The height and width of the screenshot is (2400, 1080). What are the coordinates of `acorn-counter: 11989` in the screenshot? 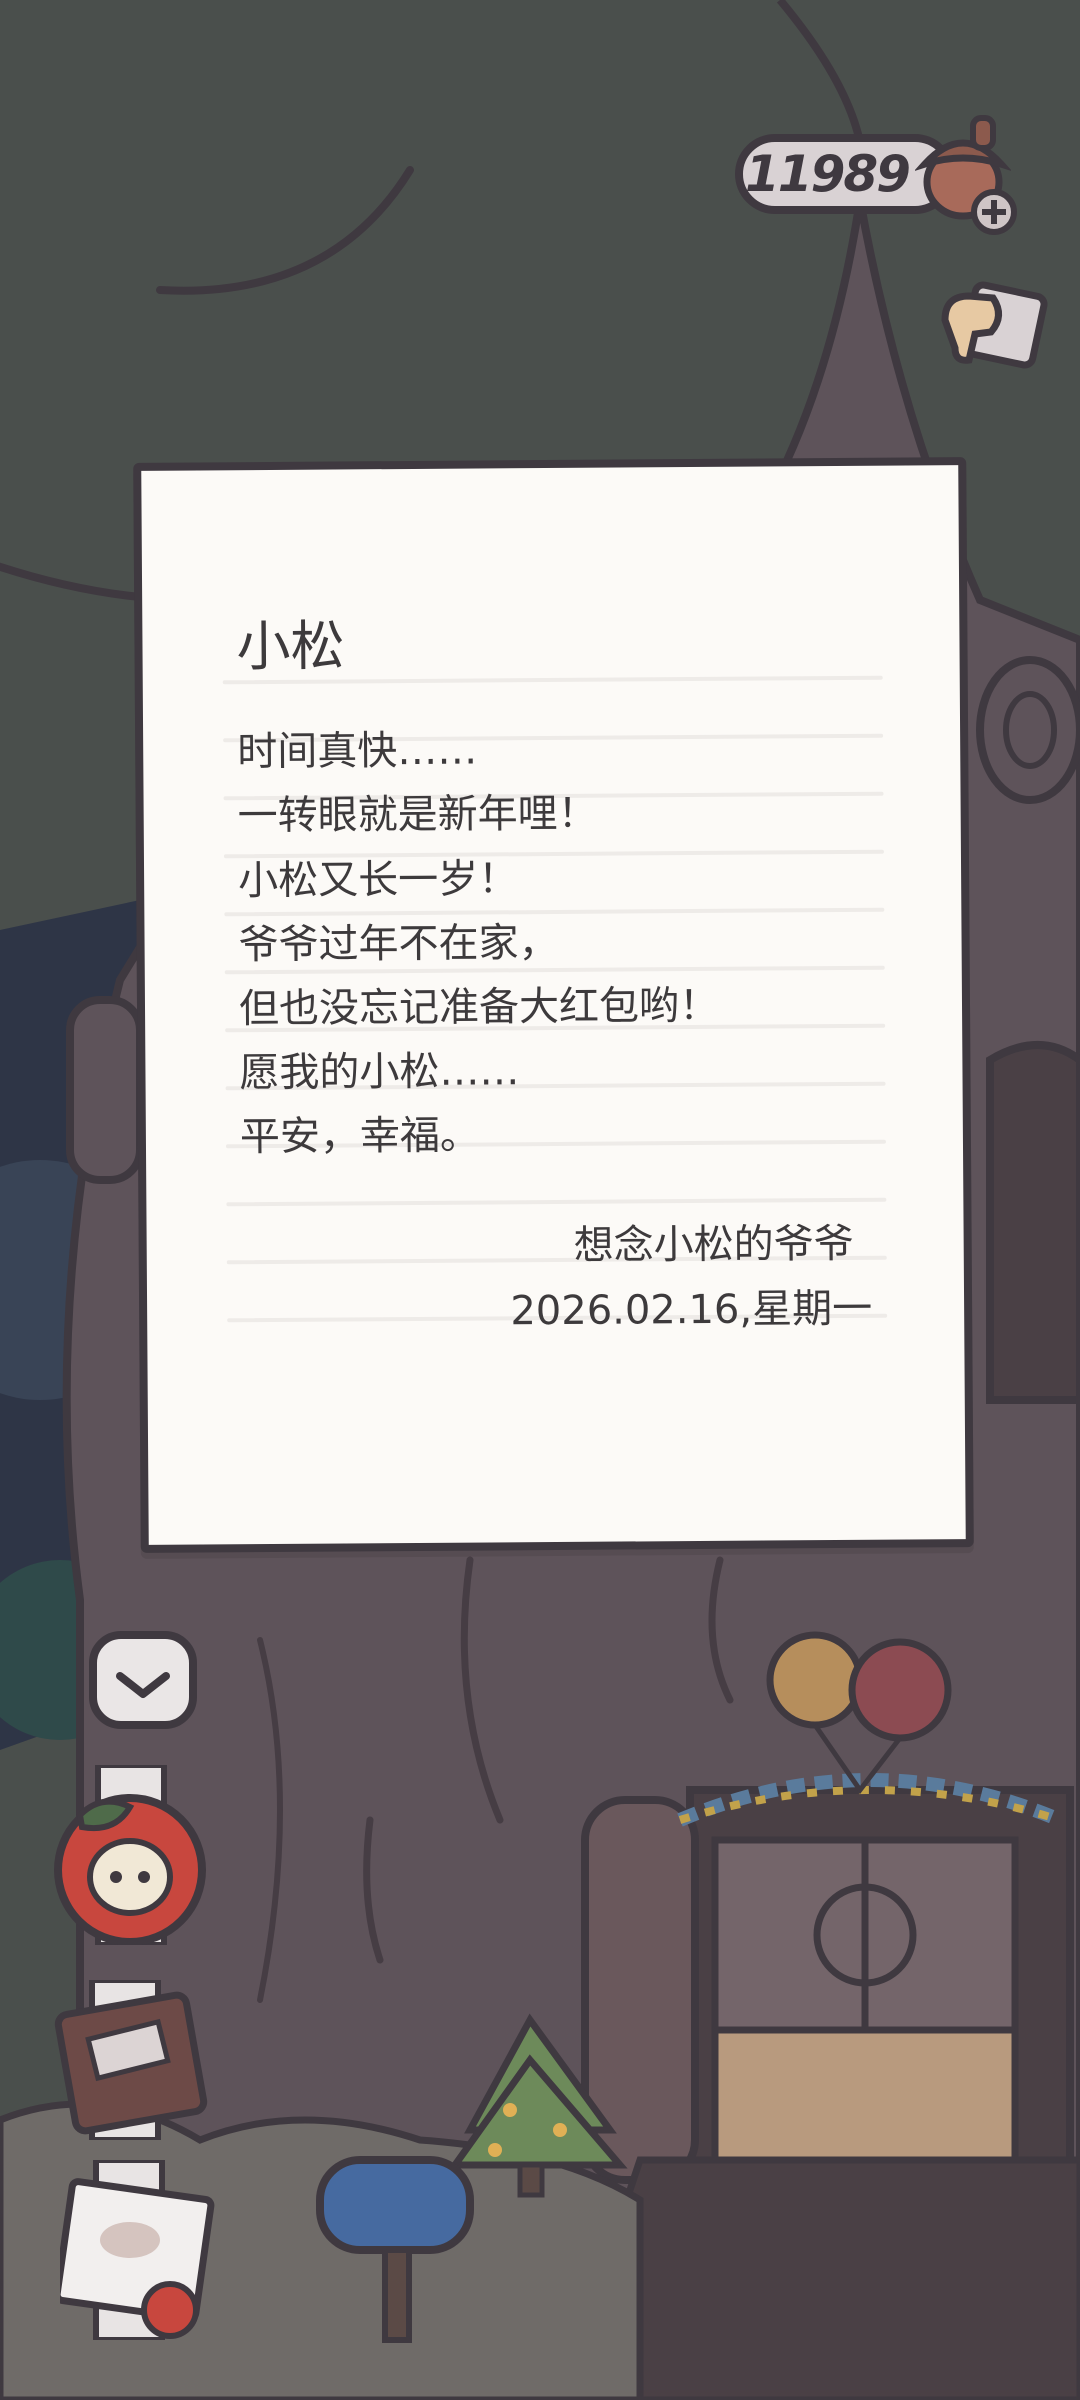 It's located at (876, 175).